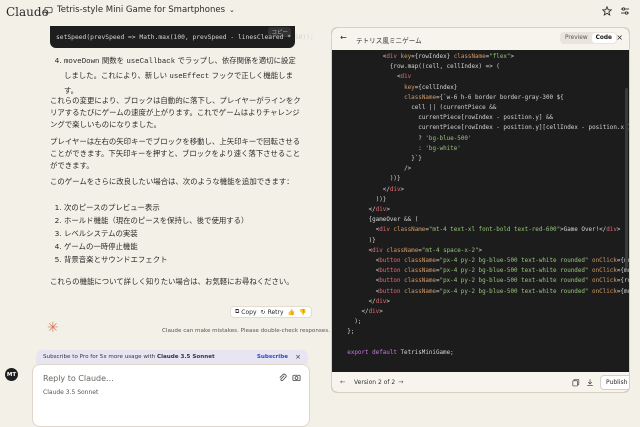  What do you see at coordinates (625, 11) in the screenshot?
I see `settings-sliders-icon` at bounding box center [625, 11].